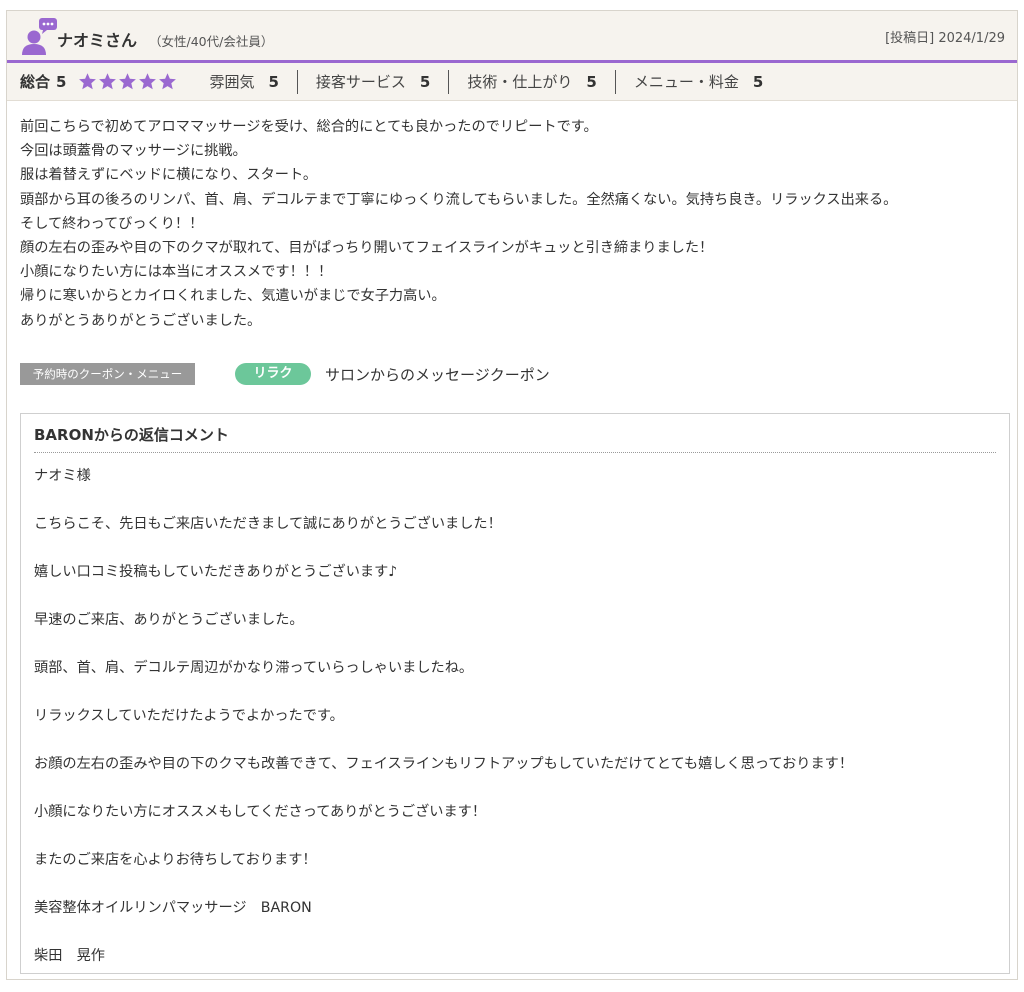  Describe the element at coordinates (175, 860) in the screenshot. I see `reply-line: またのご来店を心よりお待ちしております！` at that location.